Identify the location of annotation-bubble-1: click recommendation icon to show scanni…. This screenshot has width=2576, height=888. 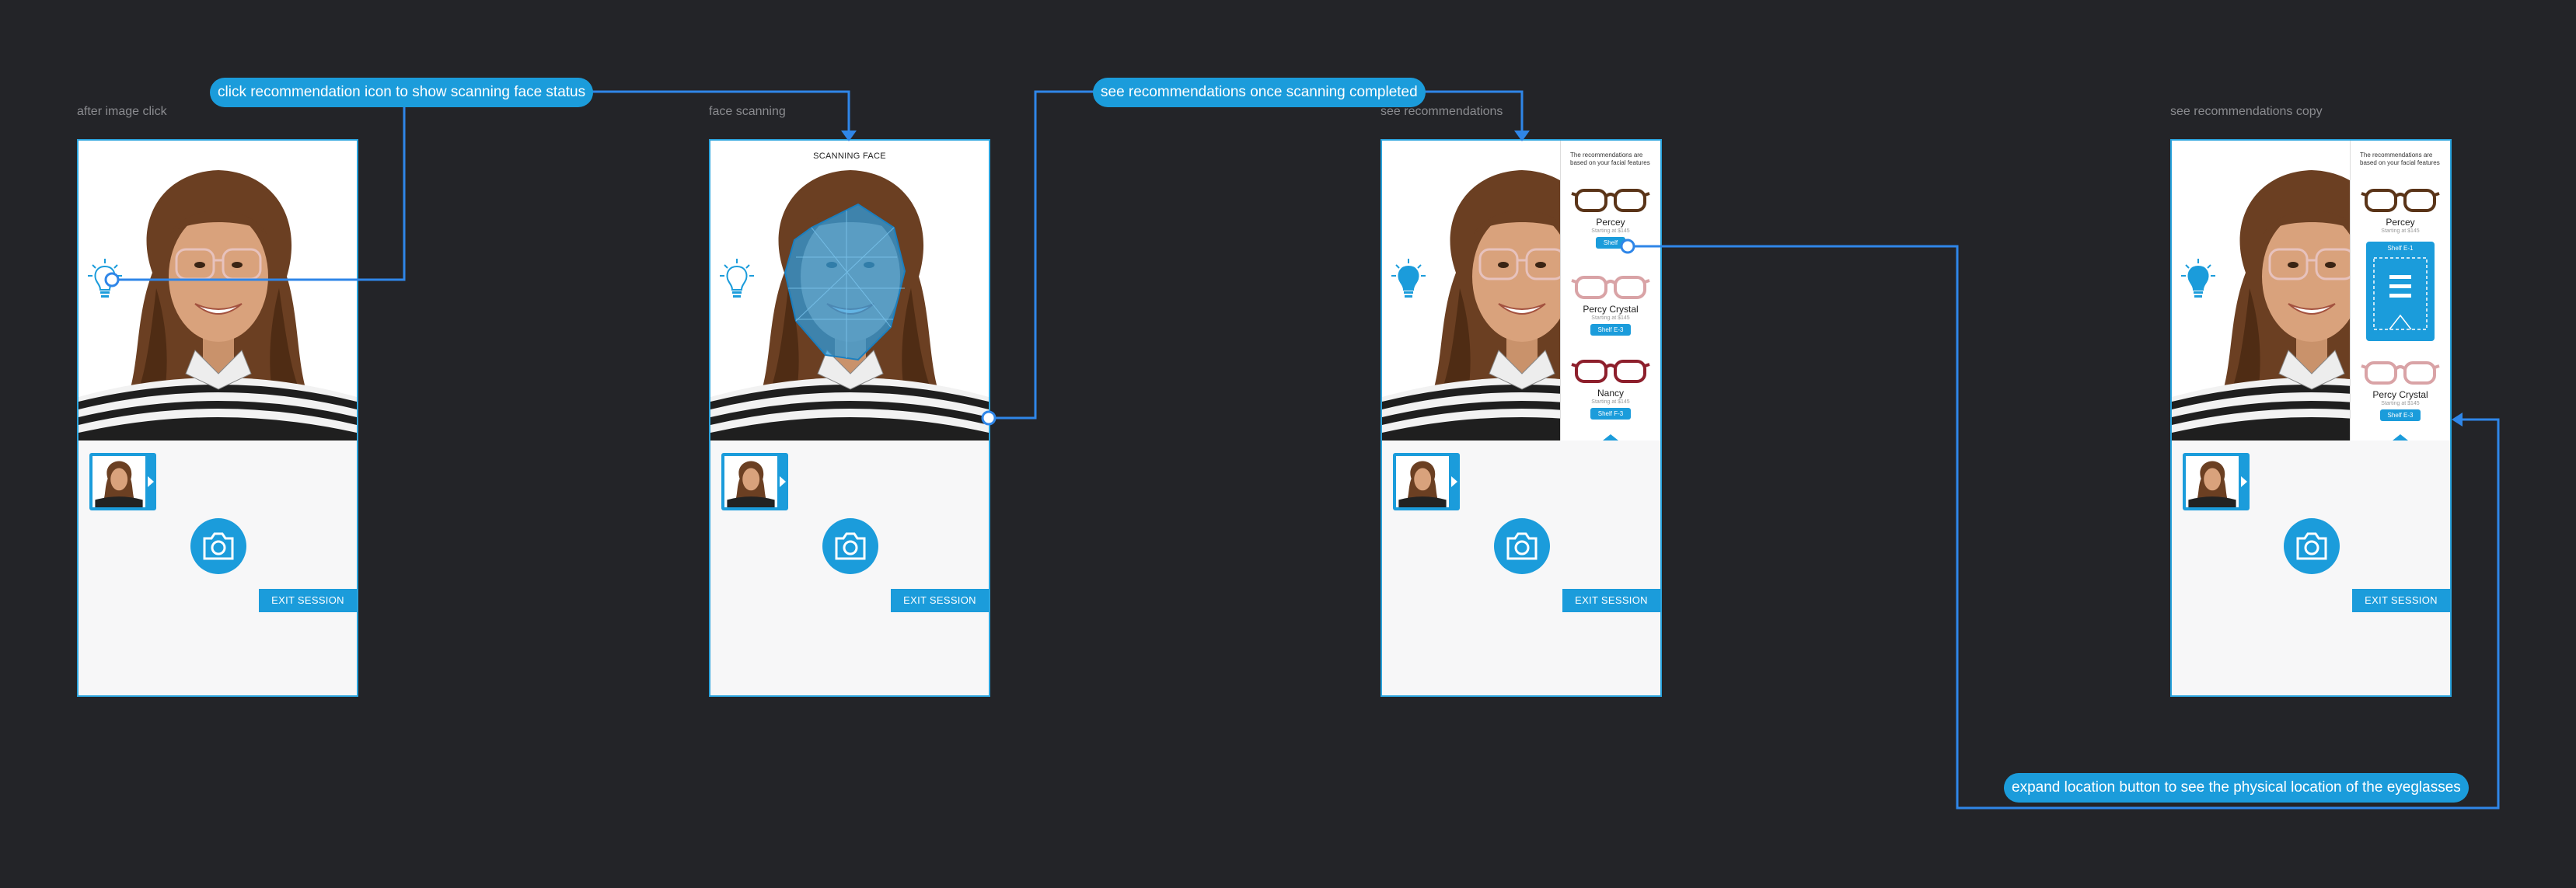
(402, 92).